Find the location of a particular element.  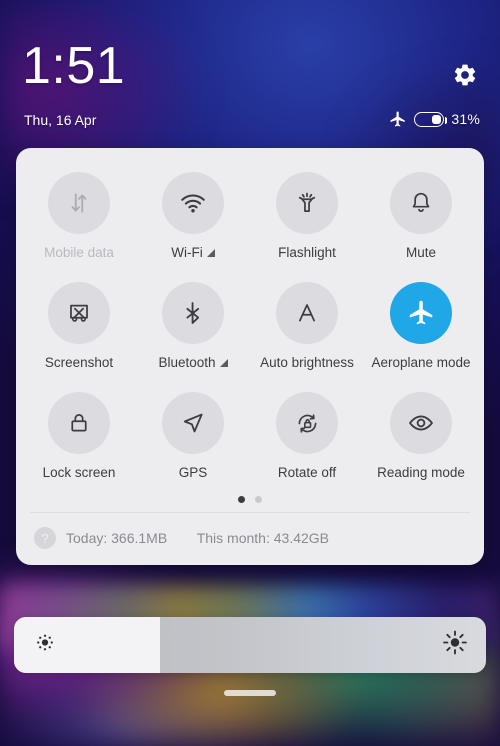

brightness-high-icon is located at coordinates (455, 645).